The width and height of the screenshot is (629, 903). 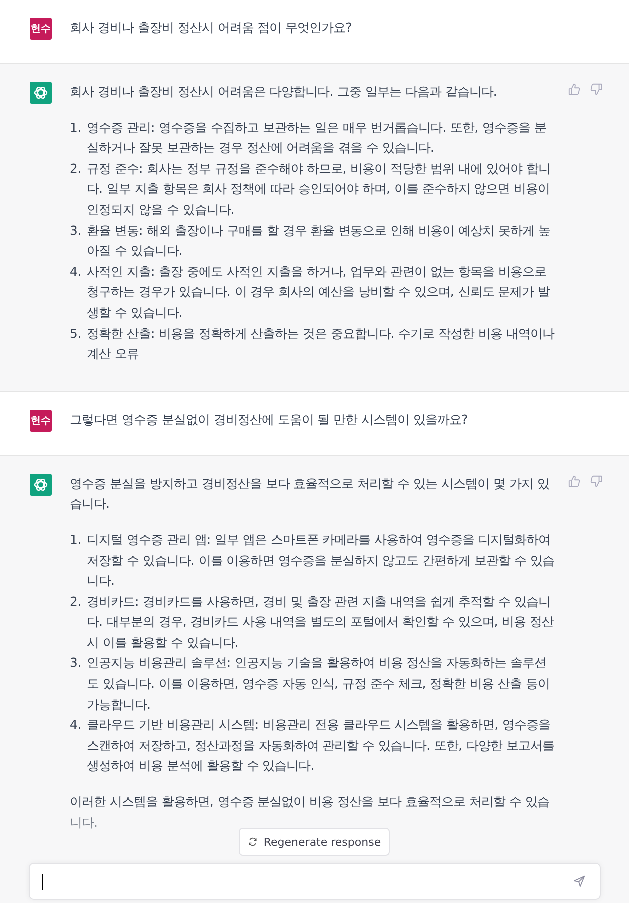 I want to click on message-text: 회사 경비나 출장비 정산시 어려움 점이 무엇인가요?, so click(x=212, y=28).